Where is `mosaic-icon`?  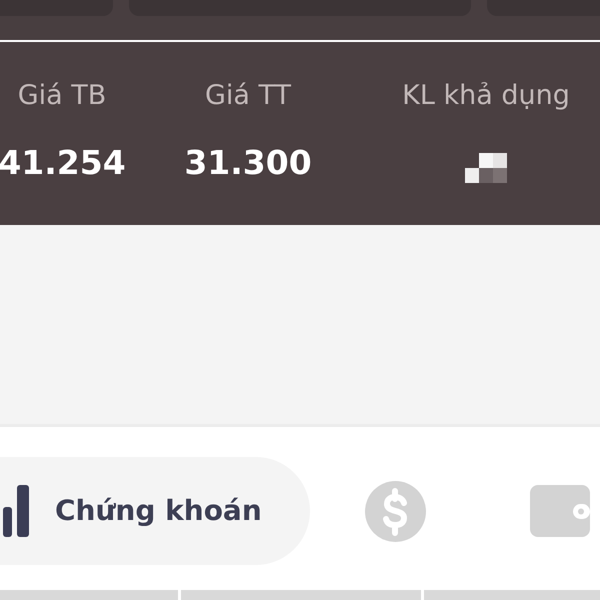
mosaic-icon is located at coordinates (486, 168).